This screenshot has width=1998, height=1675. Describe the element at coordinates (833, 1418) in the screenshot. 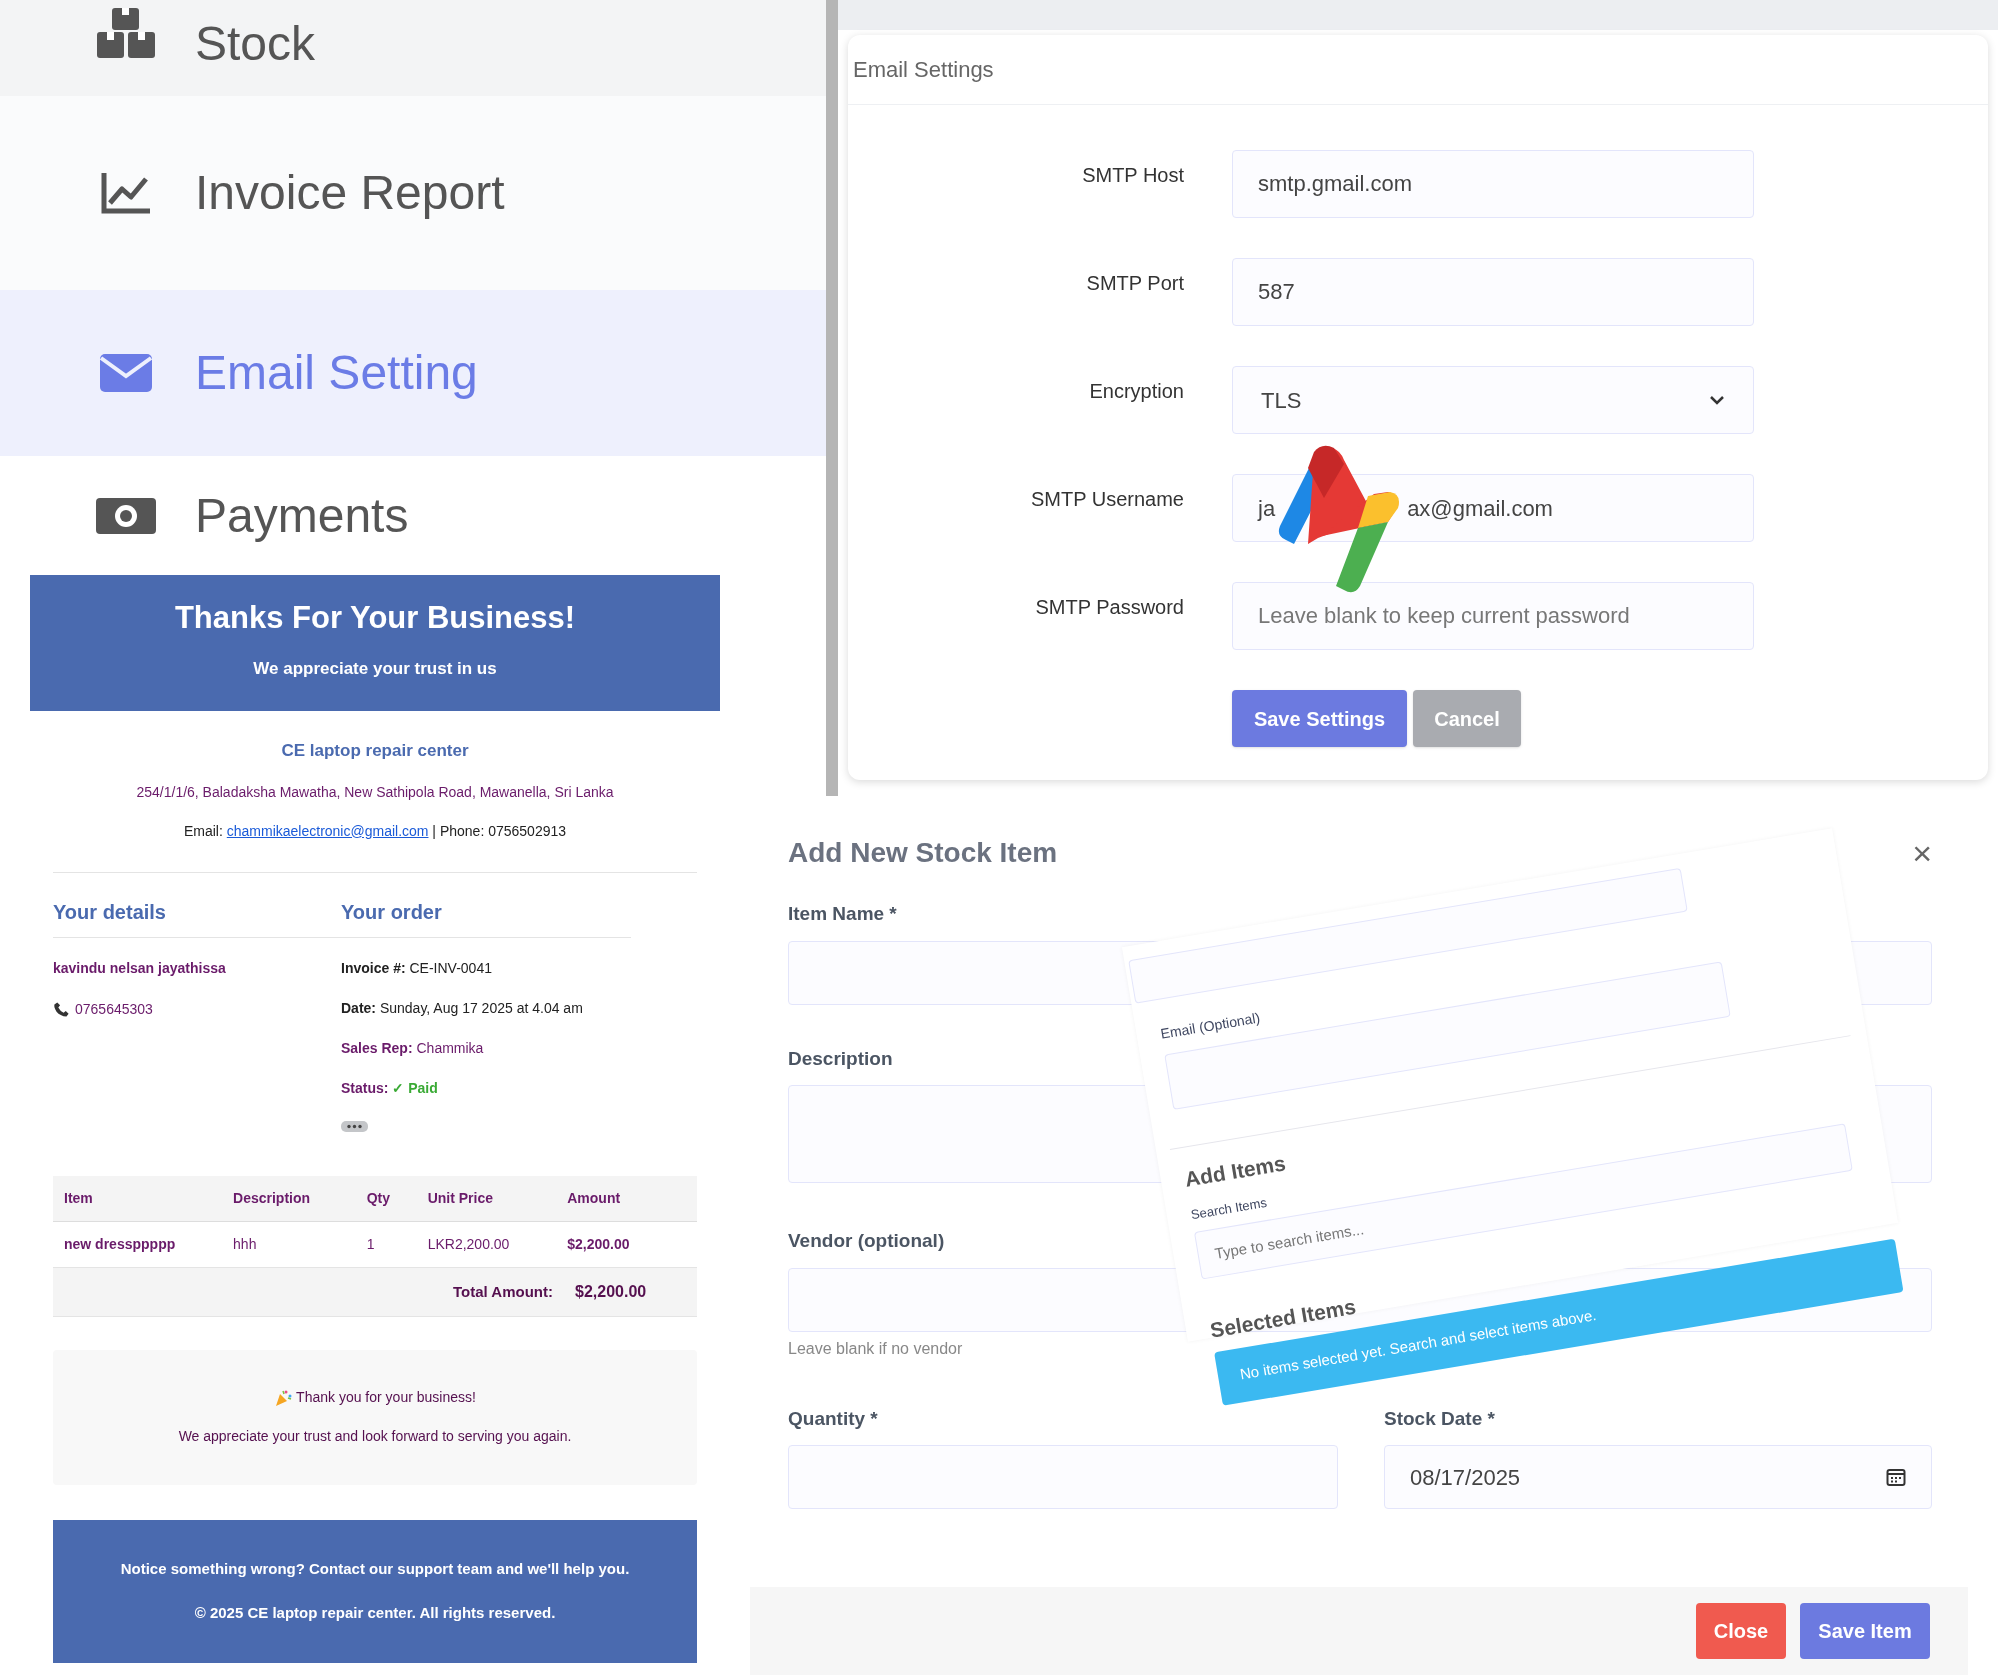

I see `field-label: Quantity *` at that location.